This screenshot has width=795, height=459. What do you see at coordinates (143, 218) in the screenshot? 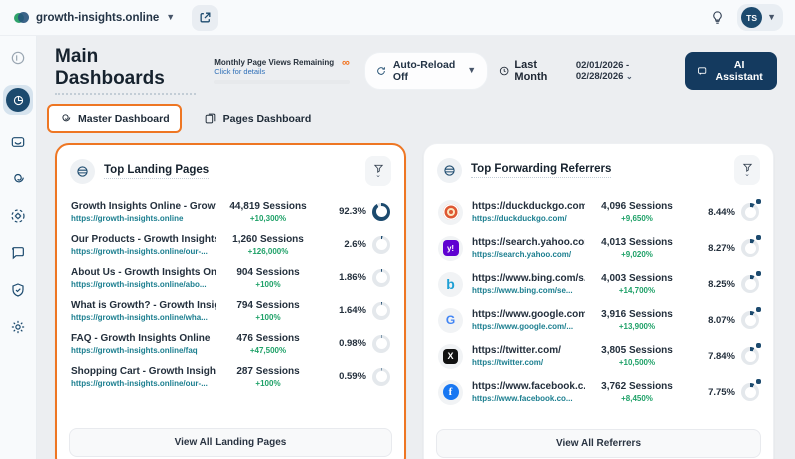
I see `page-url-link: https://growth-insights.online` at bounding box center [143, 218].